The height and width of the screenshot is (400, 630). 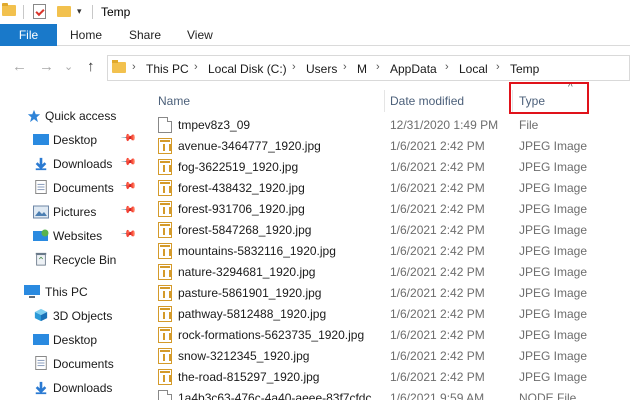 I want to click on tab-home: Home, so click(x=86, y=35).